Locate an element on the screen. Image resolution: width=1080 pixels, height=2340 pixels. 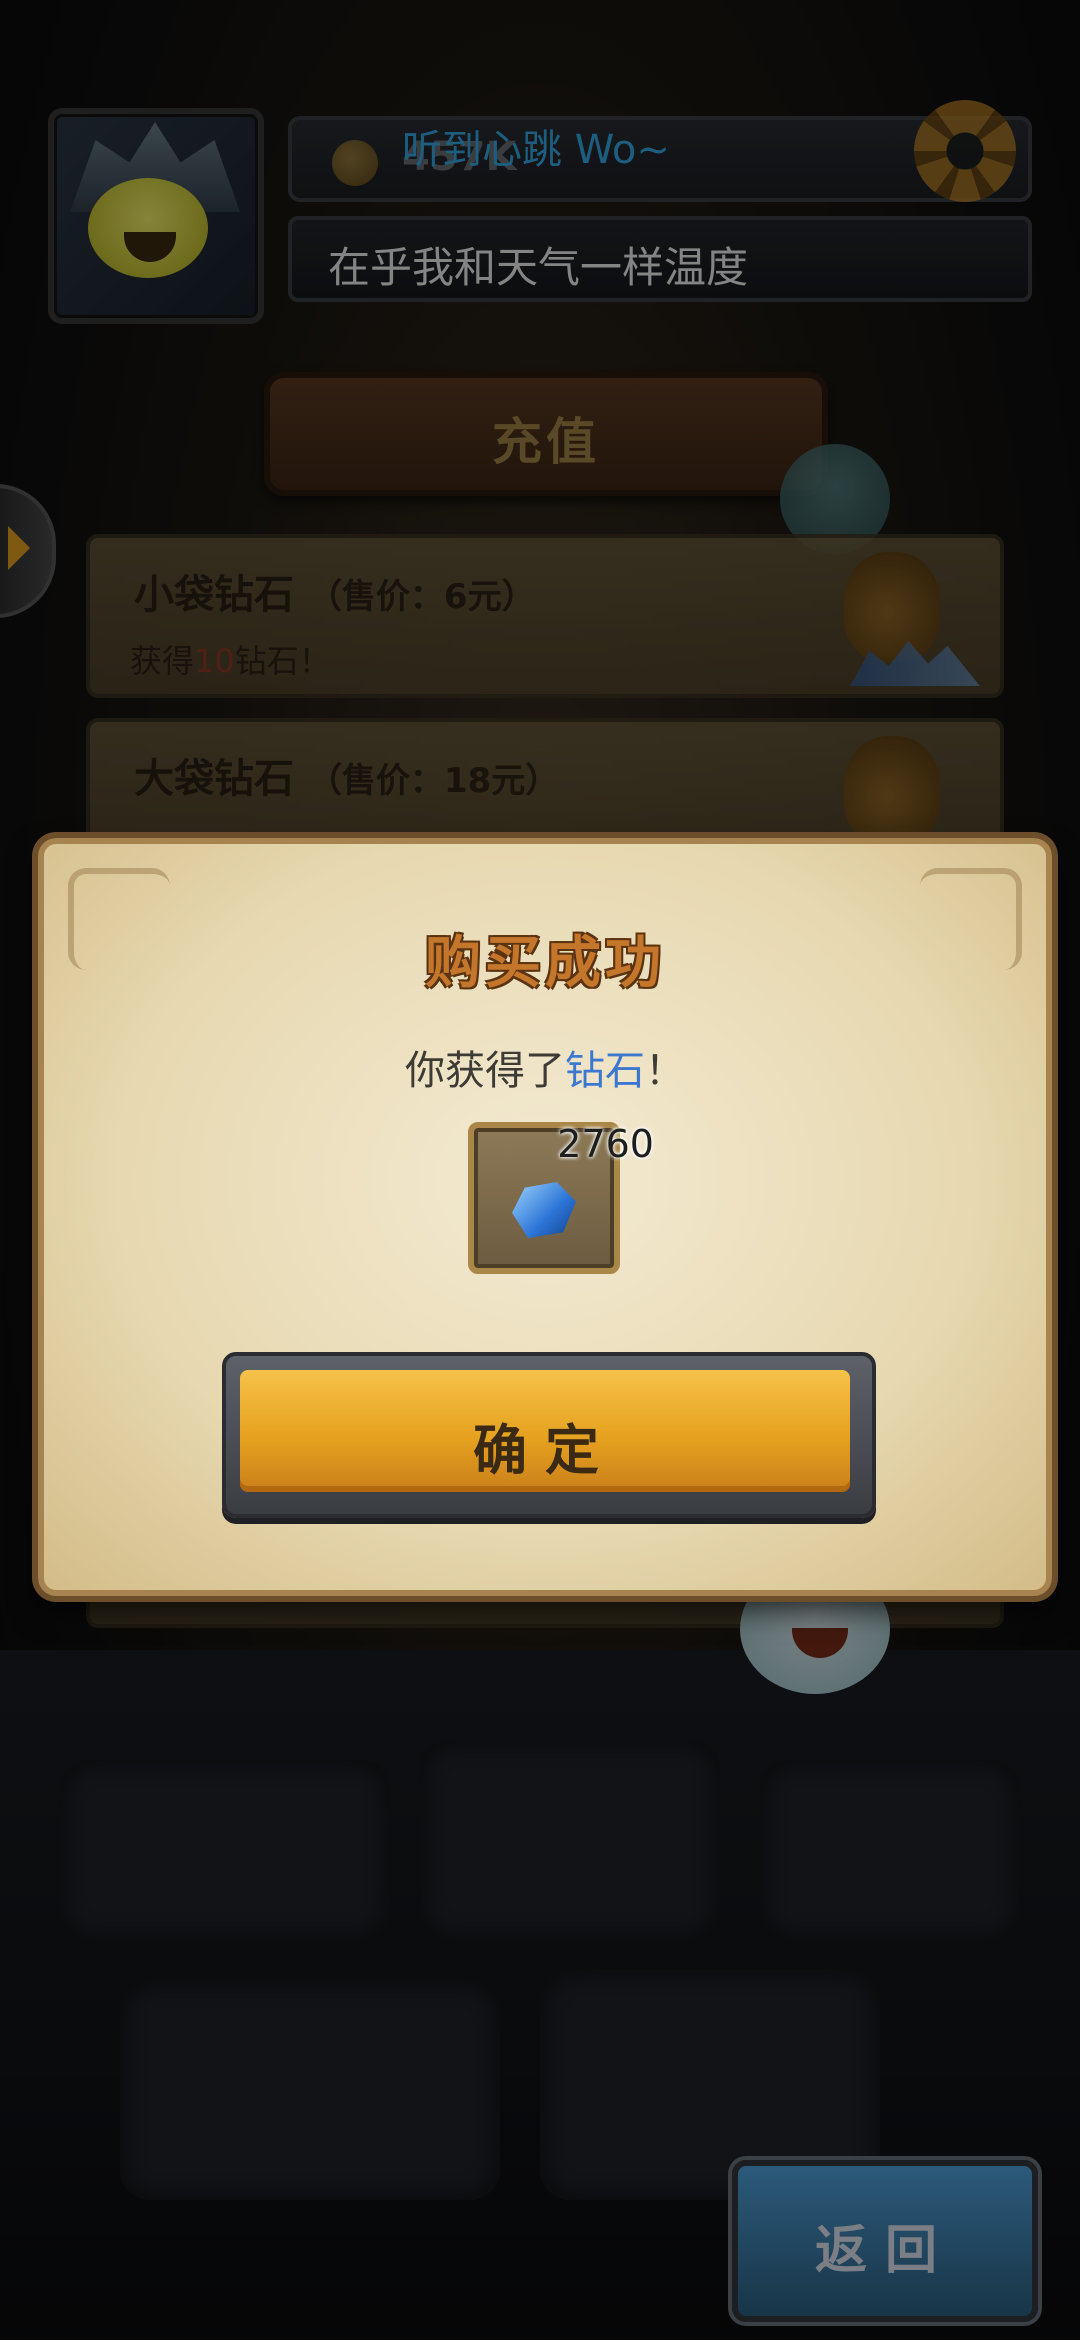
reward-count: 2760 is located at coordinates (605, 1144).